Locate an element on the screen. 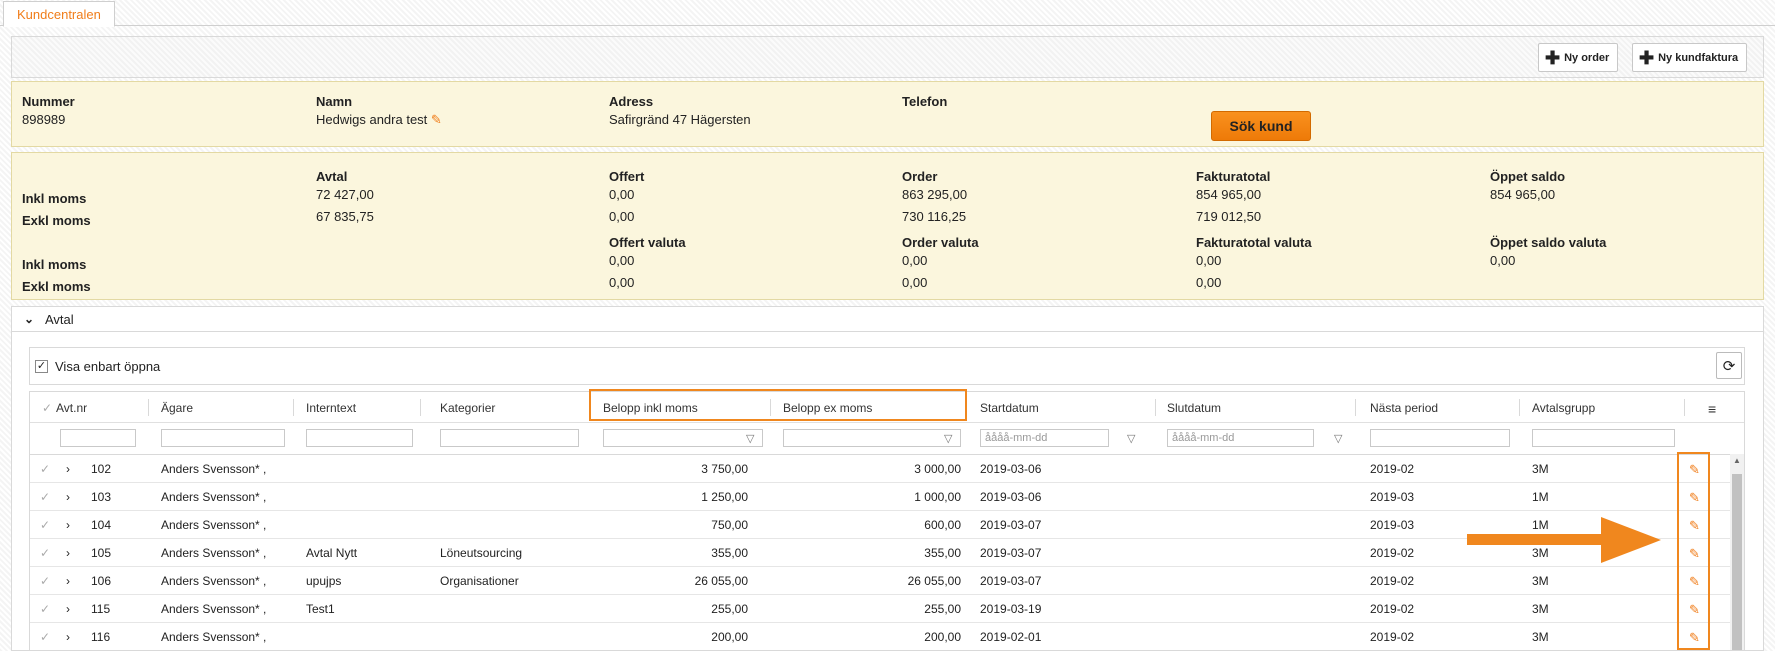 This screenshot has width=1775, height=651. customer-name: Hedwigs andra test is located at coordinates (372, 119).